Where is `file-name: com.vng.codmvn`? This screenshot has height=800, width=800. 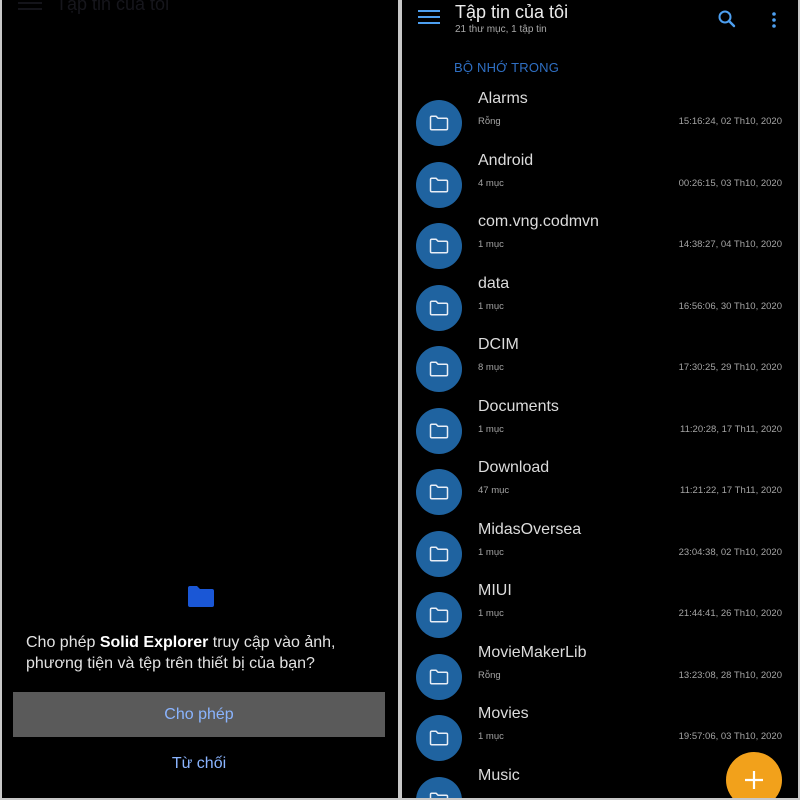
file-name: com.vng.codmvn is located at coordinates (538, 221).